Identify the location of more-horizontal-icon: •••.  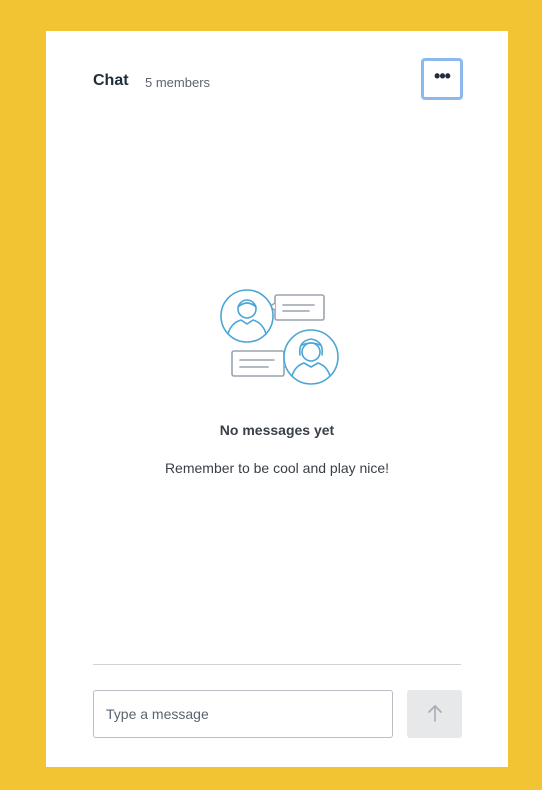
(442, 76).